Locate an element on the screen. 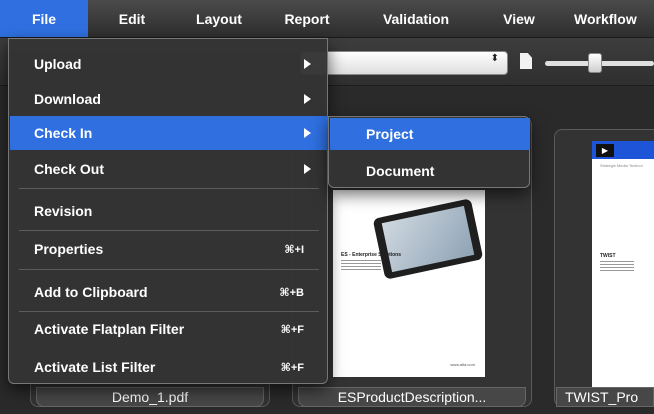  shortcut-add-to-clipboard: ⌘+B is located at coordinates (291, 292).